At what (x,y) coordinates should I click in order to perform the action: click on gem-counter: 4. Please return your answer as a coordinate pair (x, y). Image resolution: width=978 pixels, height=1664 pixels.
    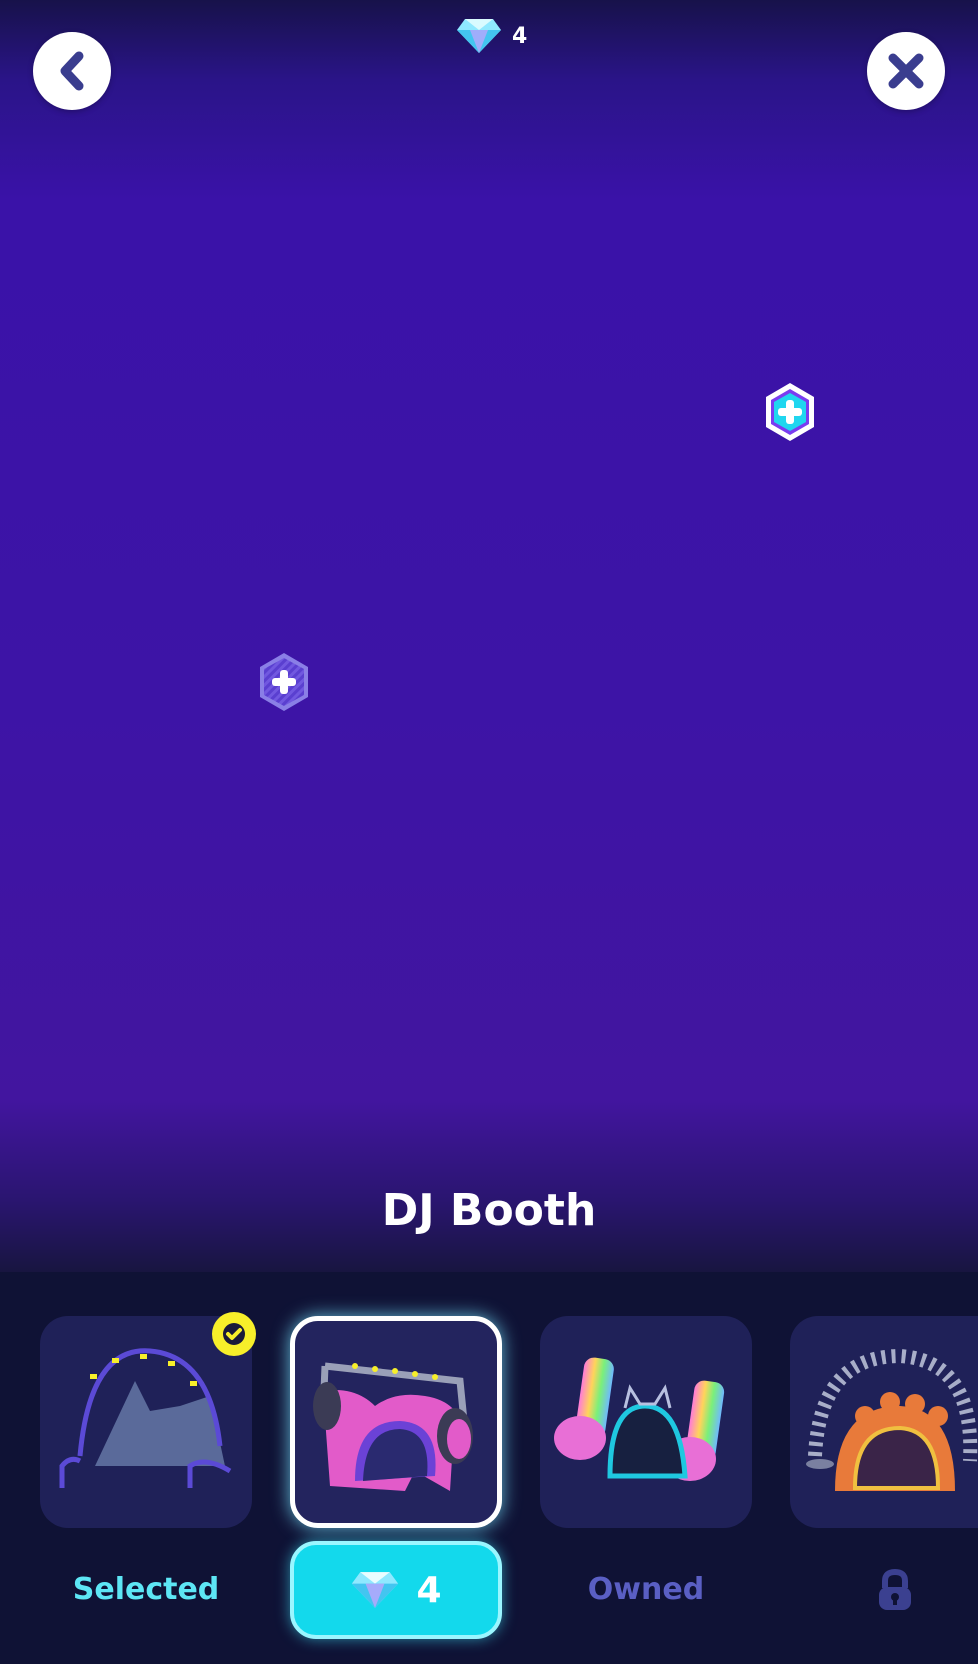
    Looking at the image, I should click on (491, 36).